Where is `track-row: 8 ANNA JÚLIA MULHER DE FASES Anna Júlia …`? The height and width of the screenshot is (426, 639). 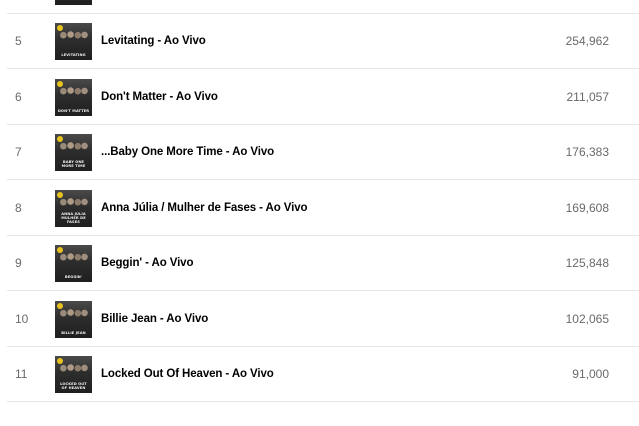
track-row: 8 ANNA JÚLIA MULHER DE FASES Anna Júlia … is located at coordinates (319, 208).